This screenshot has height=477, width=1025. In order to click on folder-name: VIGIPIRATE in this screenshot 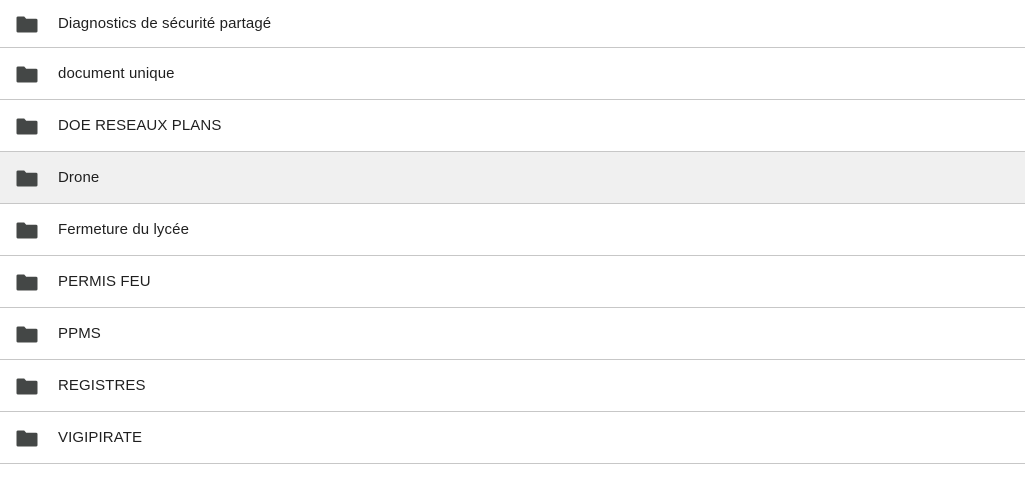, I will do `click(100, 437)`.